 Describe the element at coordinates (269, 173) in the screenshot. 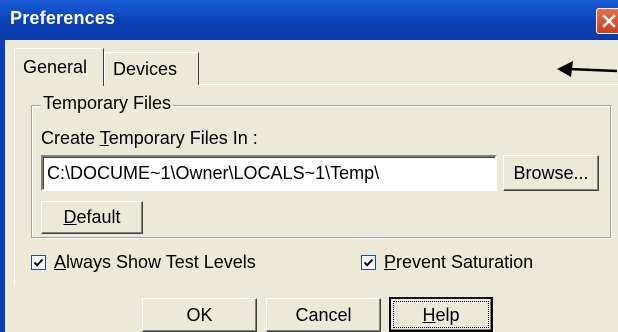

I see `temp-folder-path-input: C:\DOCUME~1\Owner\LOCALS~1\Temp\` at that location.